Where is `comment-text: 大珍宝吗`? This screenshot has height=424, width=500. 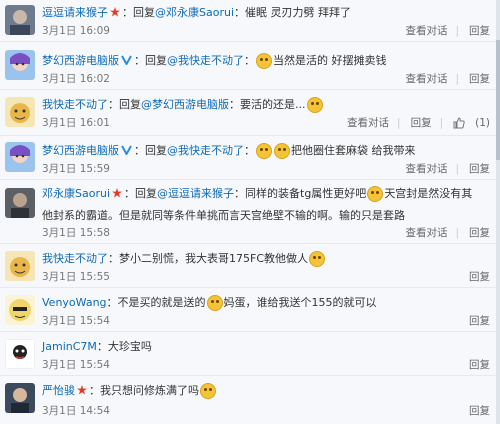 comment-text: 大珍宝吗 is located at coordinates (129, 346).